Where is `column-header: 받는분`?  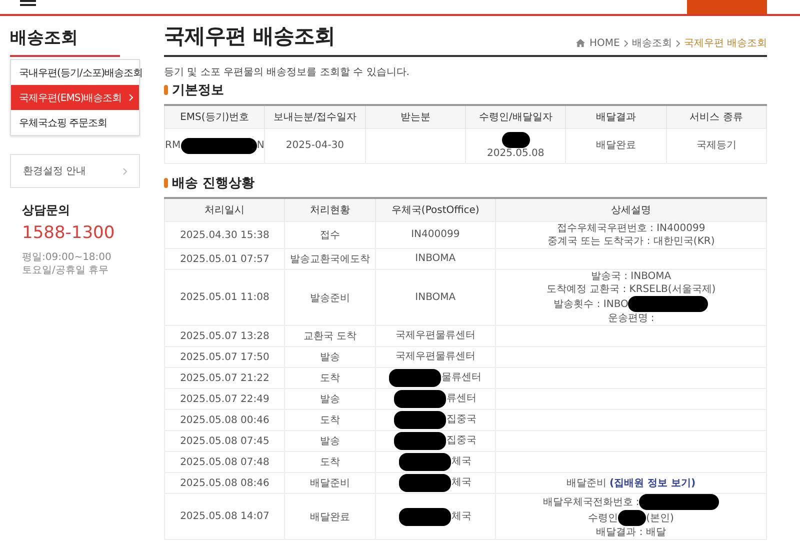 column-header: 받는분 is located at coordinates (415, 116).